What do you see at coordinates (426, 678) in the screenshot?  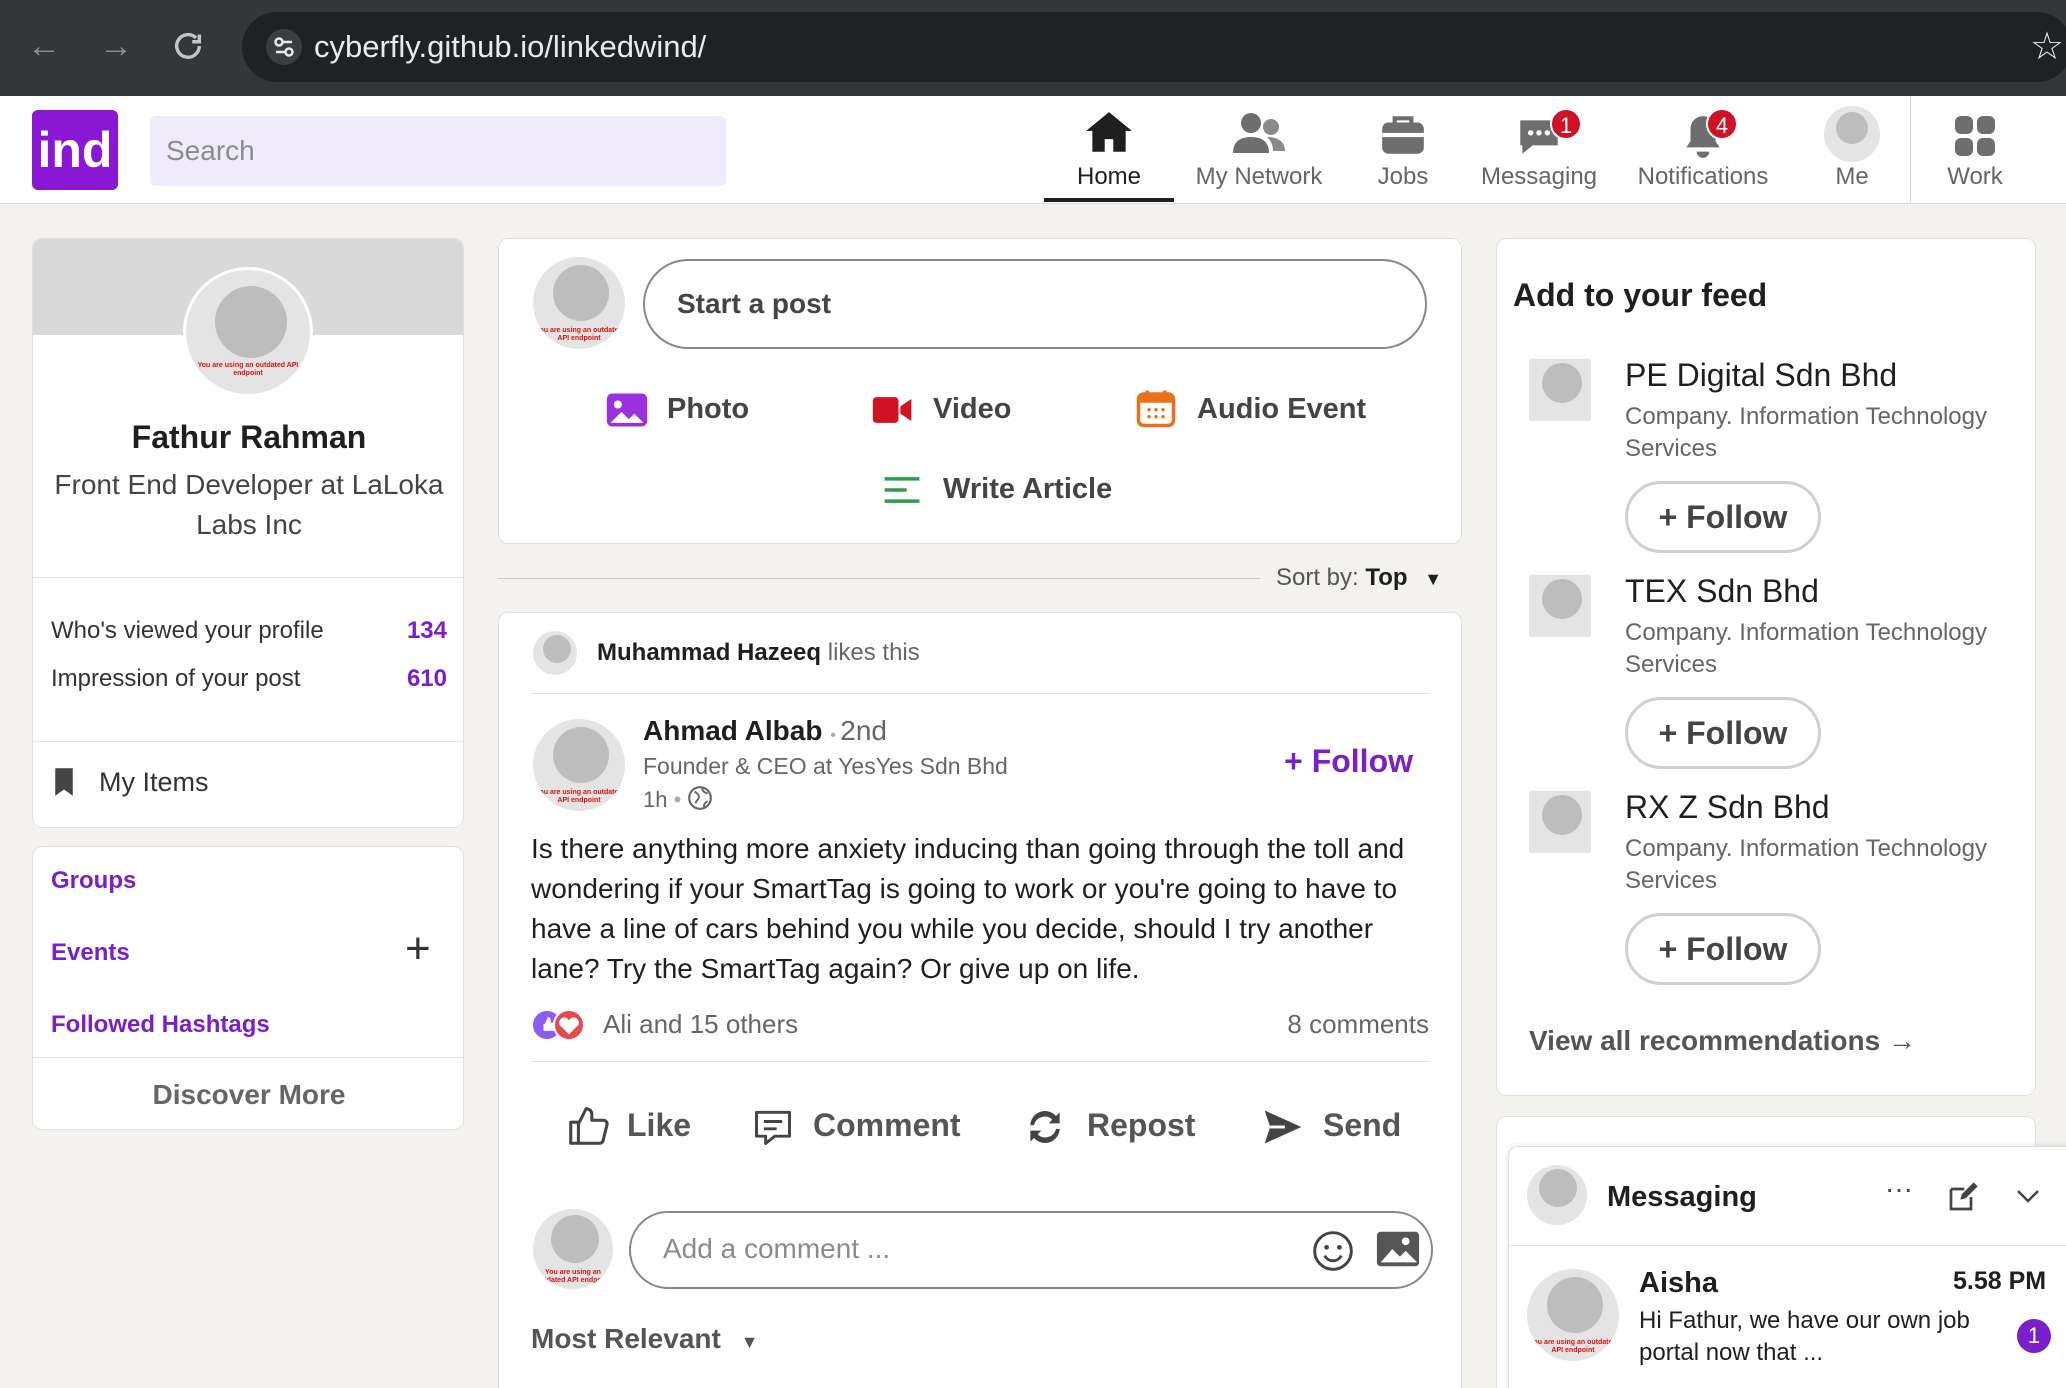 I see `stat-value: 610` at bounding box center [426, 678].